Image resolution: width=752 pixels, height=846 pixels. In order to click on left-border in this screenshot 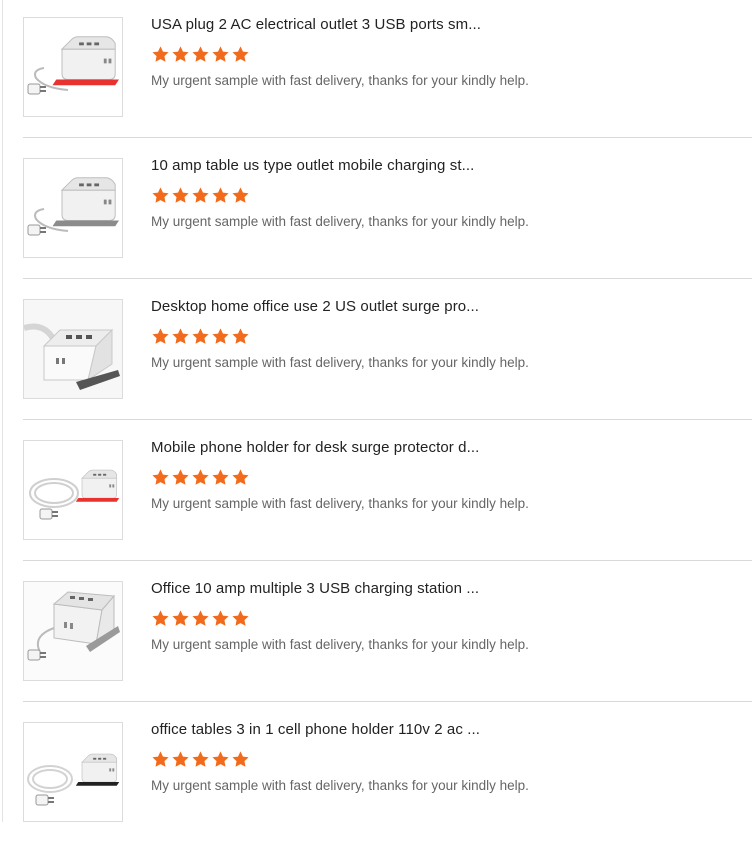, I will do `click(2, 411)`.